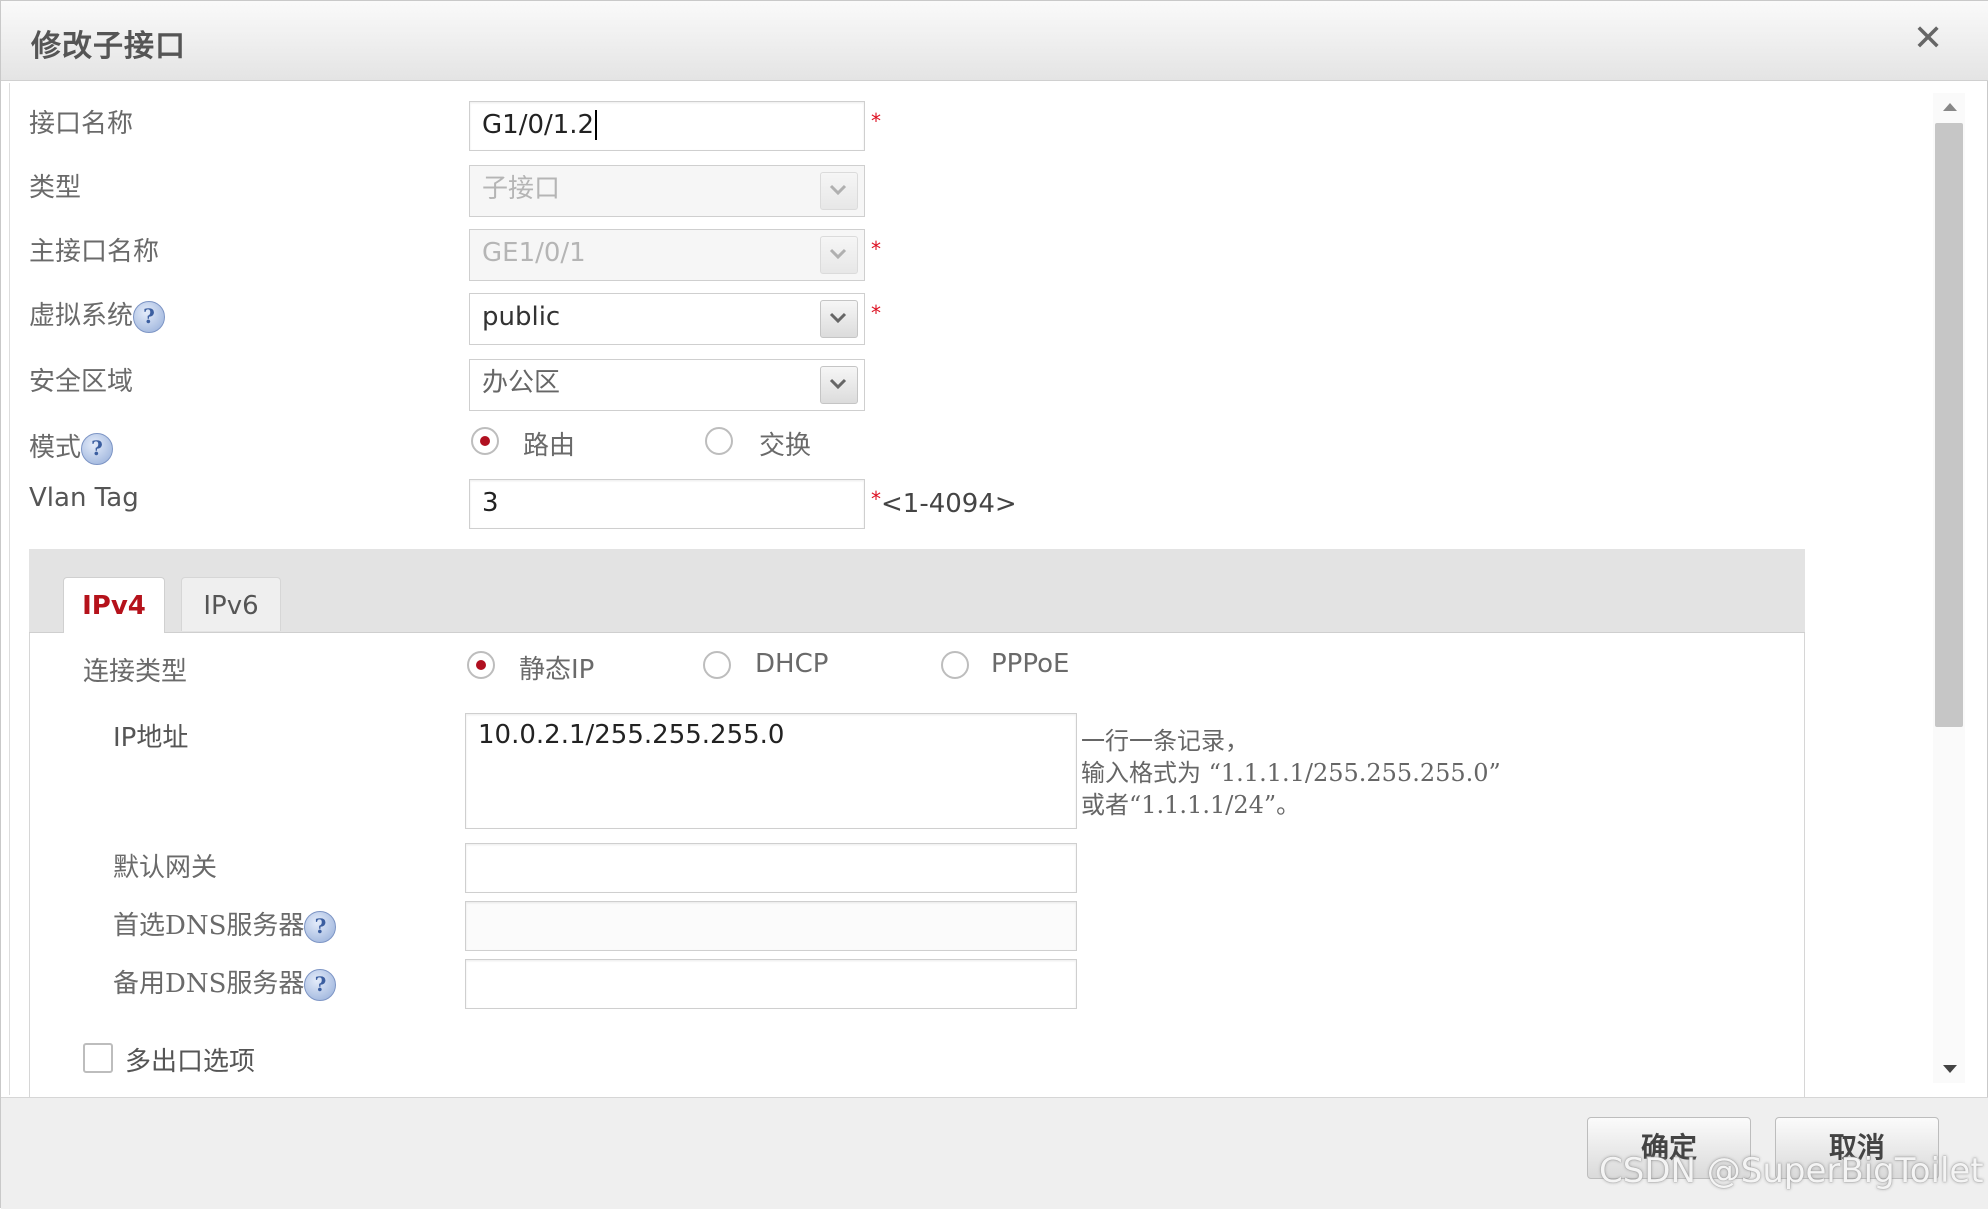 The height and width of the screenshot is (1209, 1988). I want to click on conn-static-ip-label: 静态IP, so click(557, 670).